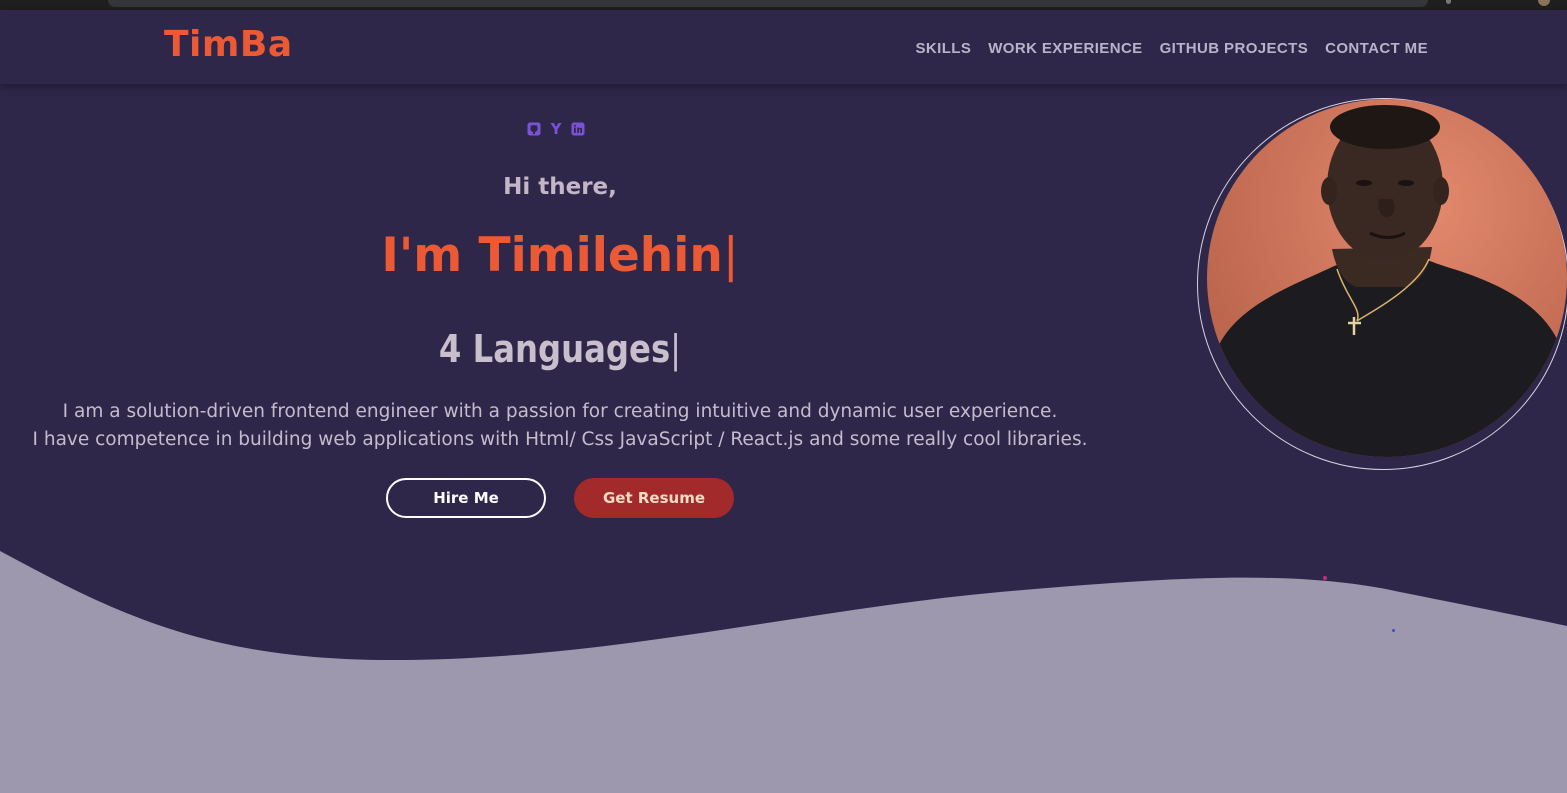 The width and height of the screenshot is (1567, 793). Describe the element at coordinates (654, 498) in the screenshot. I see `get-resume-button: Get Resume` at that location.